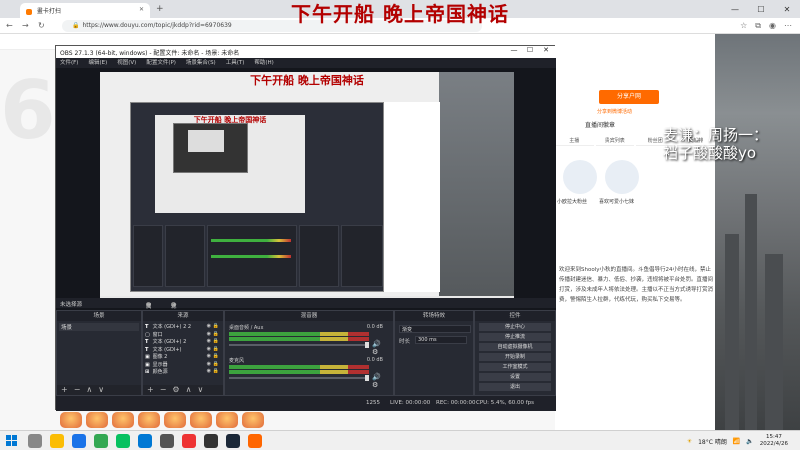 The height and width of the screenshot is (450, 800). What do you see at coordinates (614, 111) in the screenshot?
I see `share-link: 分享到微博活动` at bounding box center [614, 111].